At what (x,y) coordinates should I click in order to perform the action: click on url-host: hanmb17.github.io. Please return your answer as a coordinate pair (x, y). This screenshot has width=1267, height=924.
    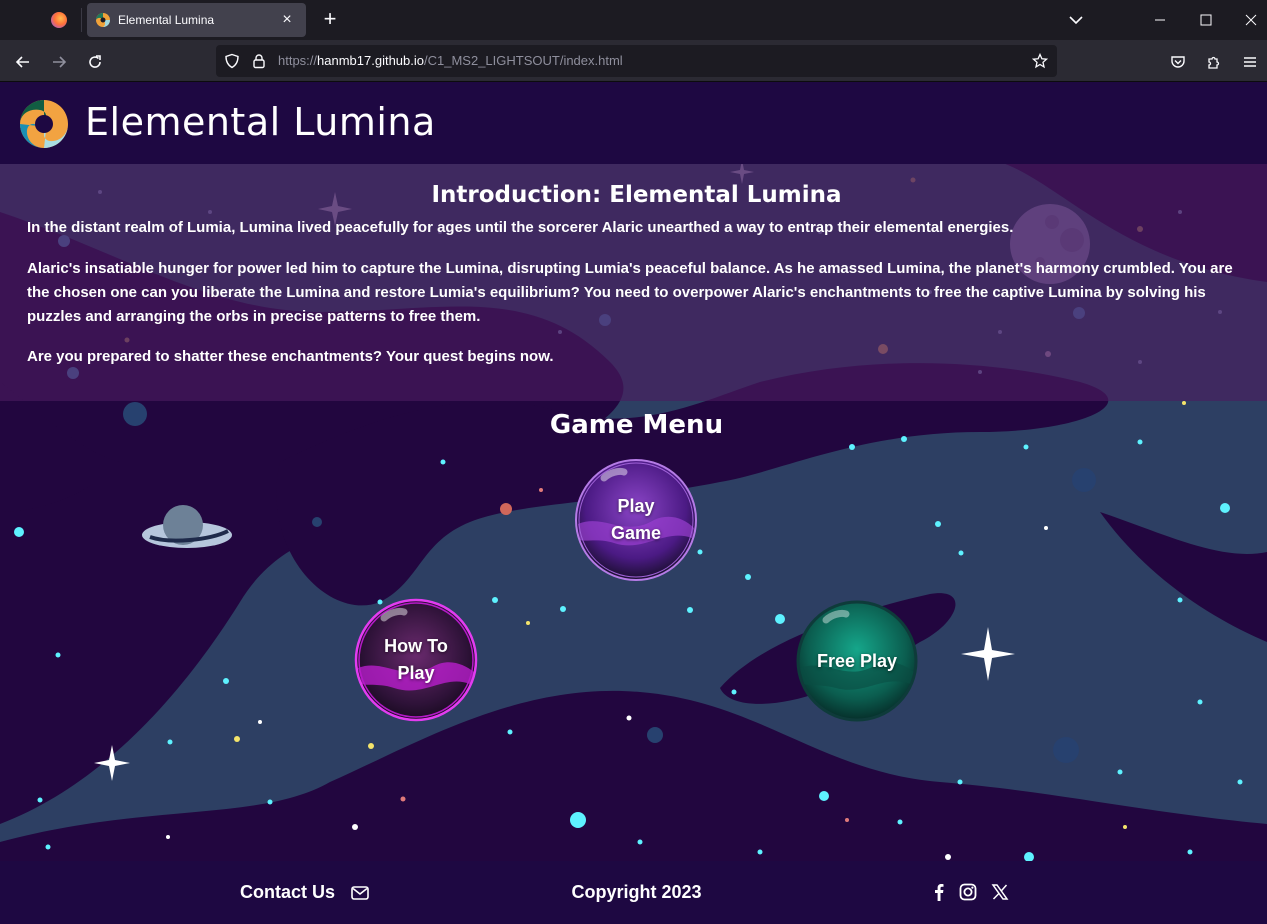
    Looking at the image, I should click on (371, 60).